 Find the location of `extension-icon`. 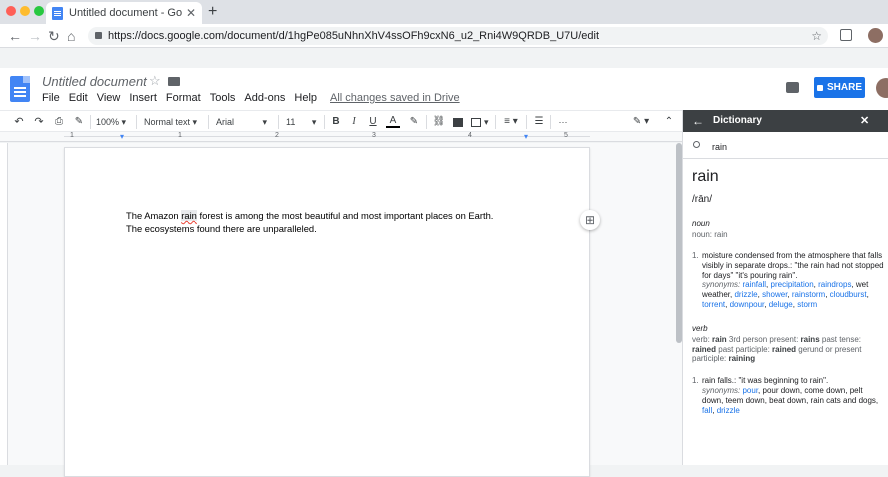

extension-icon is located at coordinates (846, 35).